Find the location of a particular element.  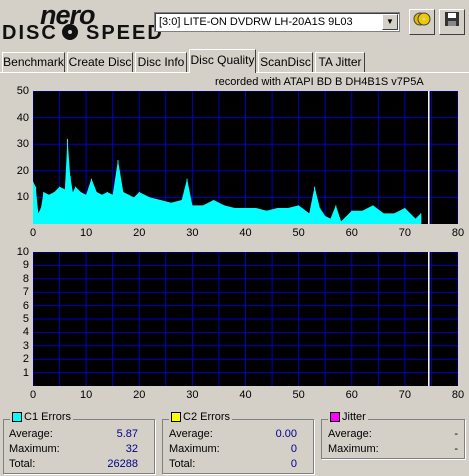

c1-title-label: C1 Errors is located at coordinates (48, 417).